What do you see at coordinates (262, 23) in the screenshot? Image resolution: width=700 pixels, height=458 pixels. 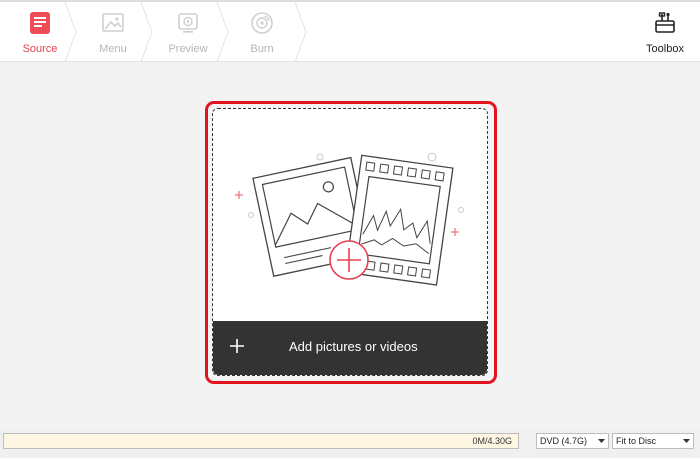 I see `burn-icon` at bounding box center [262, 23].